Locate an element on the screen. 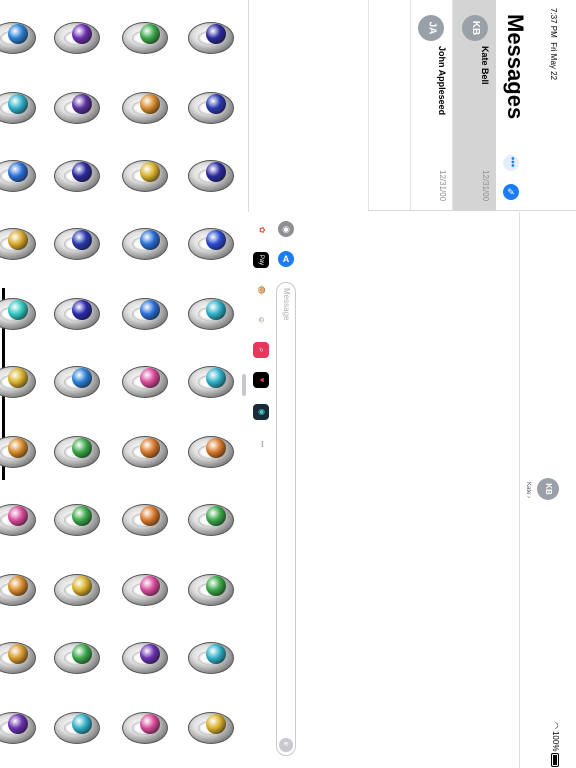 The image size is (576, 768). animoji-icon: 🐵 is located at coordinates (261, 290).